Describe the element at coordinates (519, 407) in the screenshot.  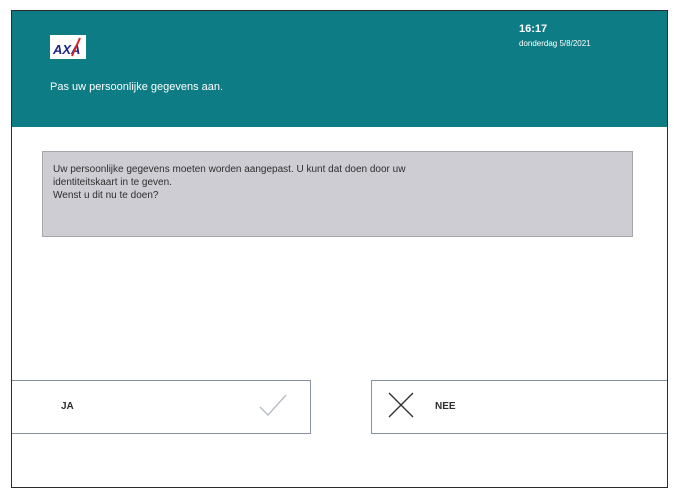
I see `no-button: NEE` at that location.